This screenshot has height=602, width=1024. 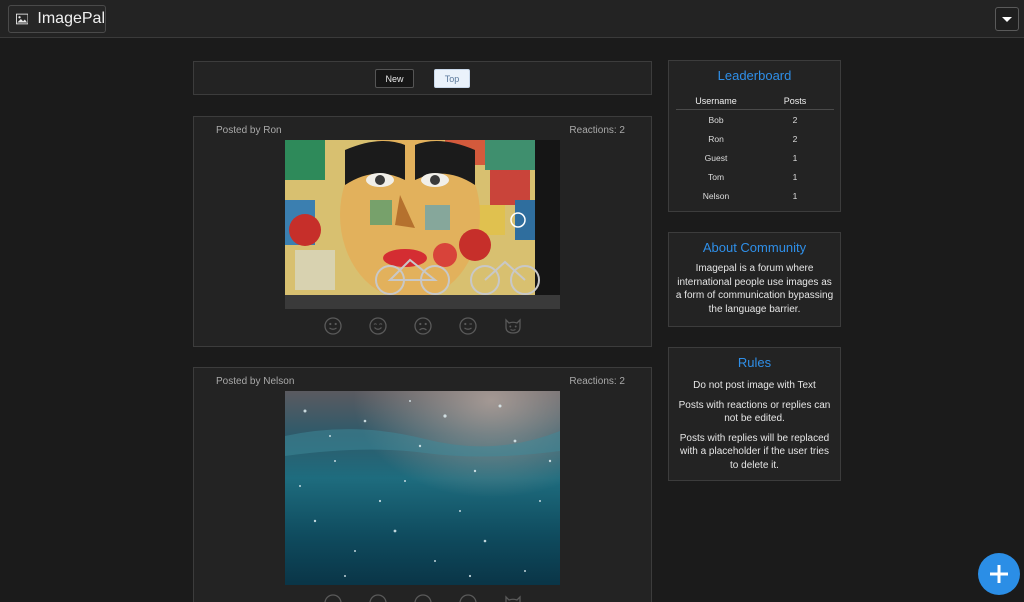 I want to click on post-header: Posted by Nelson Reactions: 2, so click(x=420, y=383).